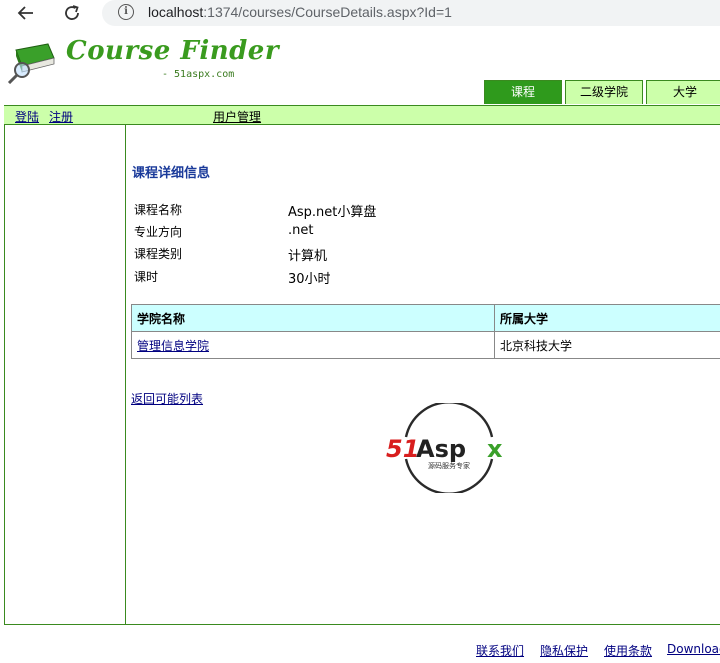 The height and width of the screenshot is (663, 720). What do you see at coordinates (173, 51) in the screenshot?
I see `logo-title: Course Finder` at bounding box center [173, 51].